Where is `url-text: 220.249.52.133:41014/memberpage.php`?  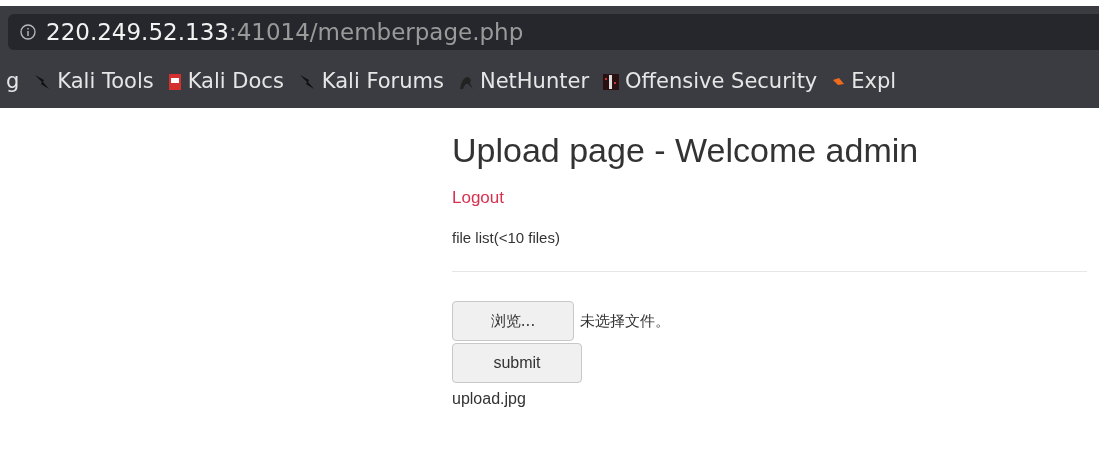 url-text: 220.249.52.133:41014/memberpage.php is located at coordinates (285, 32).